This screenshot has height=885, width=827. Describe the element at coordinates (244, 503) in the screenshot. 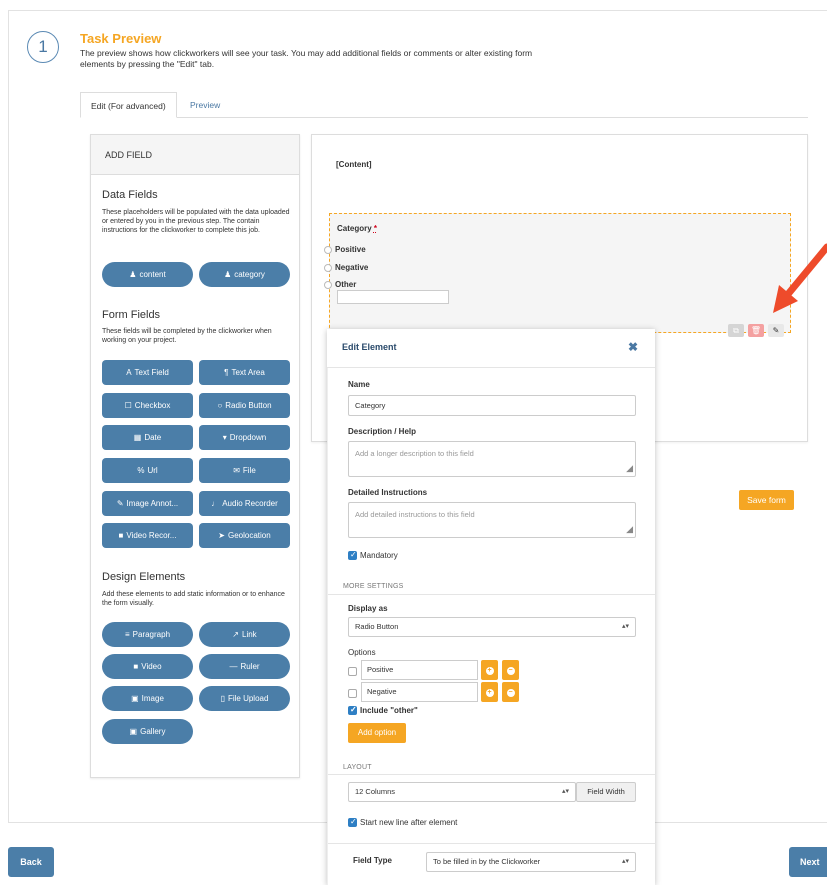

I see `add-audio-recorder-button: ♩ Audio Recorder` at that location.